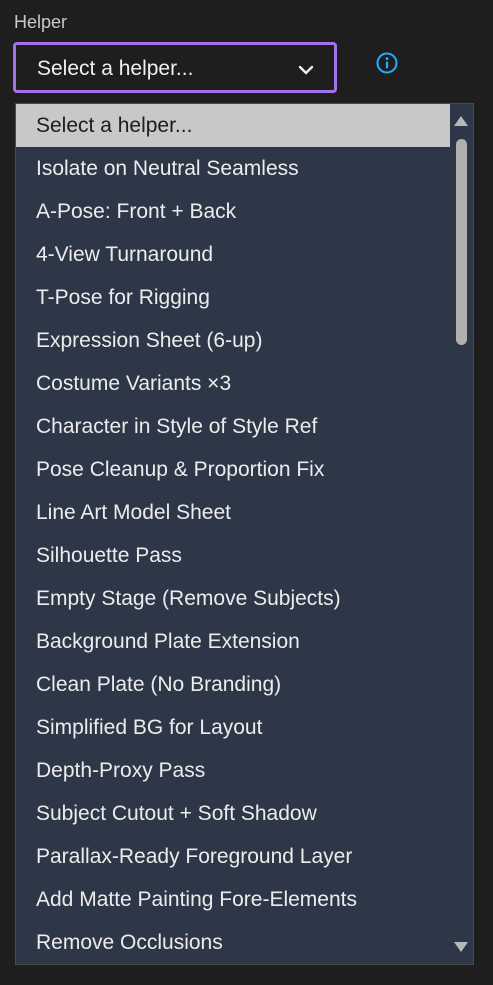  I want to click on helper-option: A-Pose: Front + Back, so click(233, 211).